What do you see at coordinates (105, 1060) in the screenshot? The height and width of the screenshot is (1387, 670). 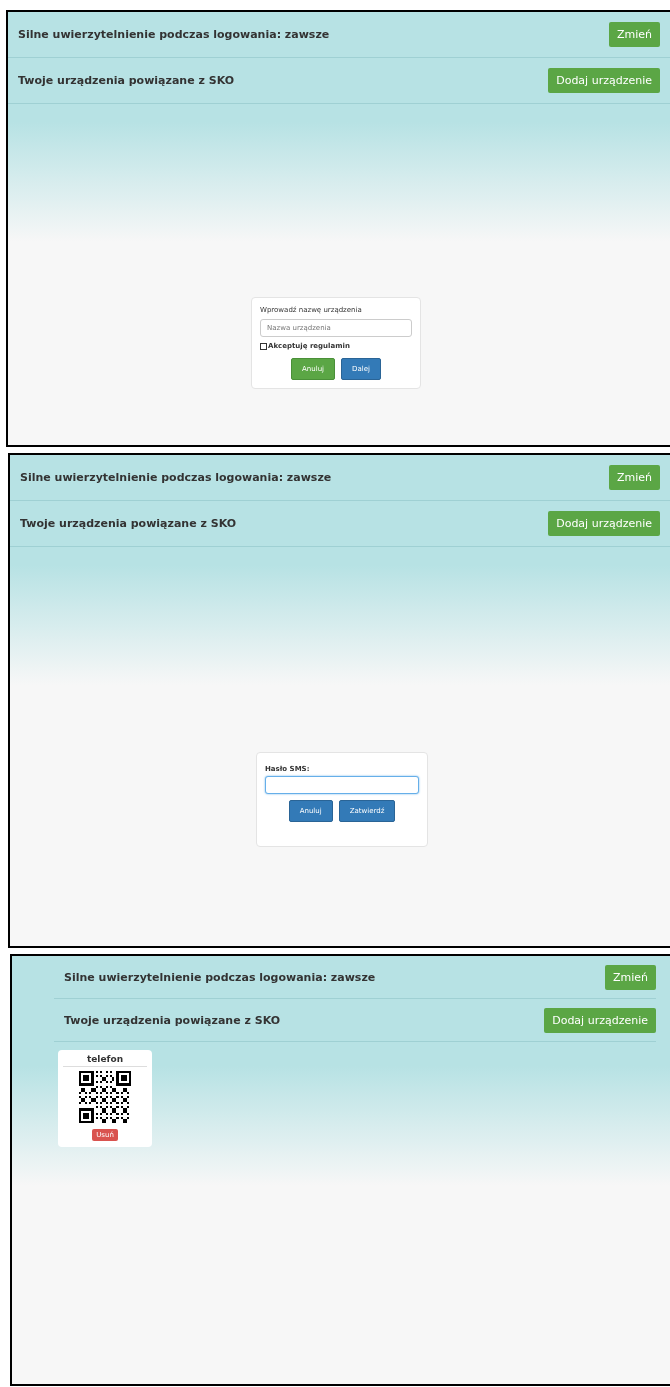 I see `device-name: telefon` at bounding box center [105, 1060].